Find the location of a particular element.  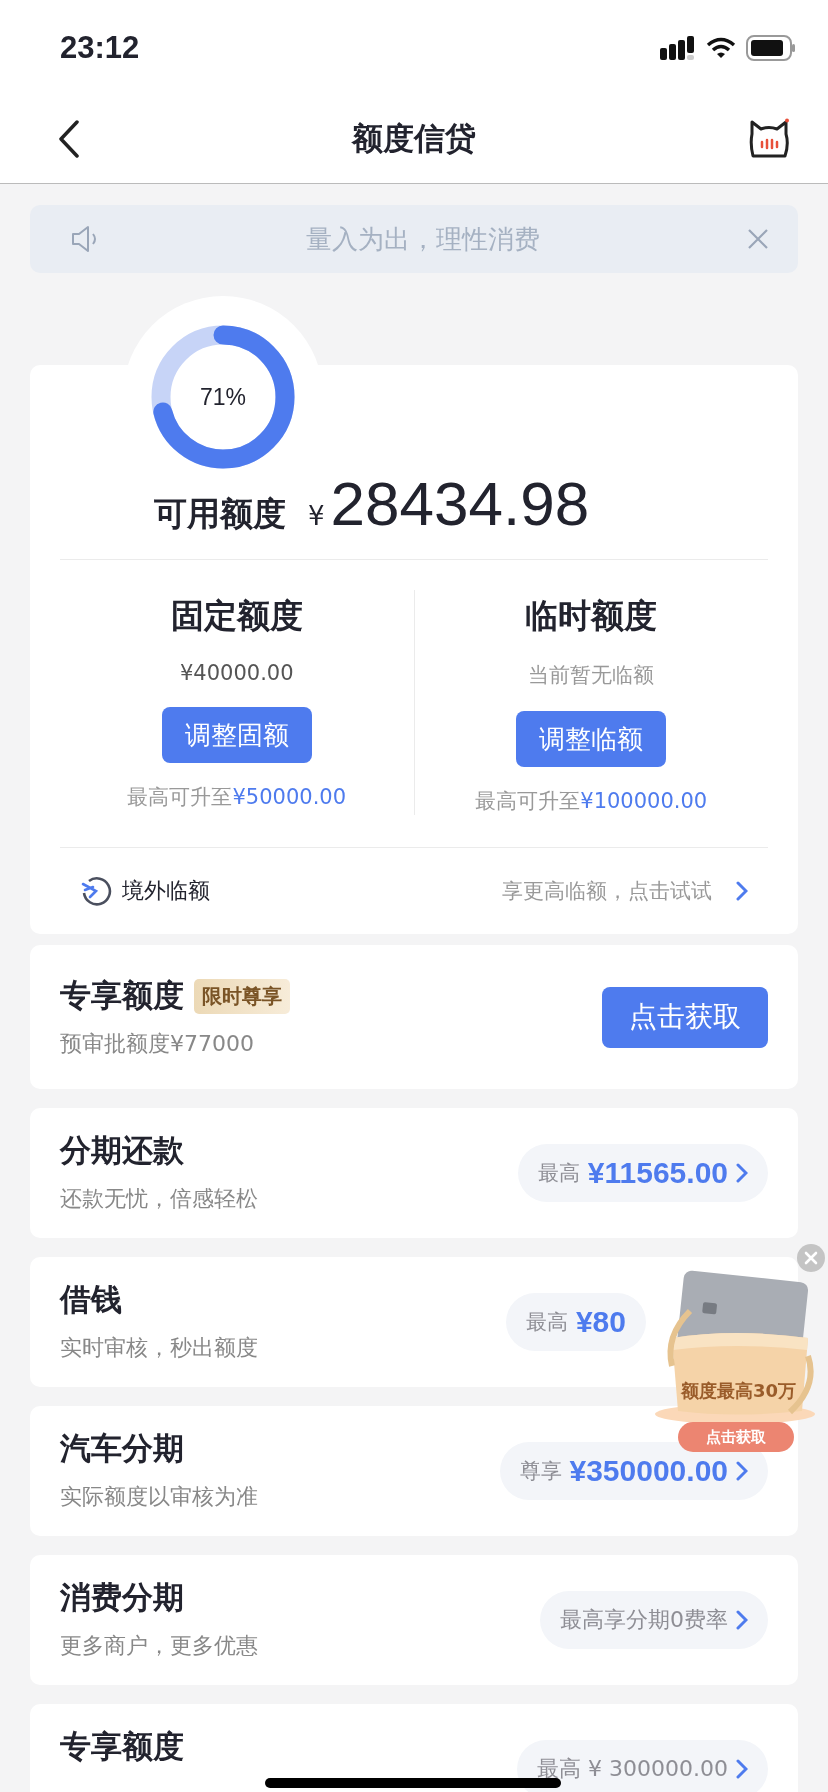

limited-tag: 限时尊享 is located at coordinates (242, 996).